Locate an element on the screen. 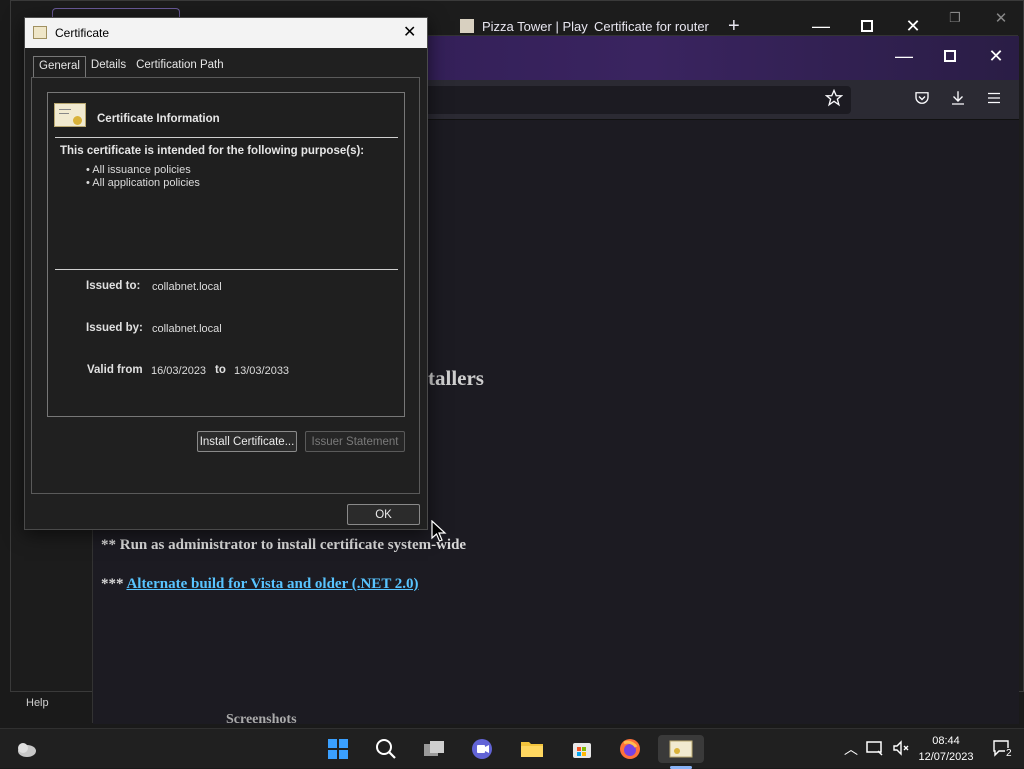  chevron-up-icon: ︿ is located at coordinates (851, 749).